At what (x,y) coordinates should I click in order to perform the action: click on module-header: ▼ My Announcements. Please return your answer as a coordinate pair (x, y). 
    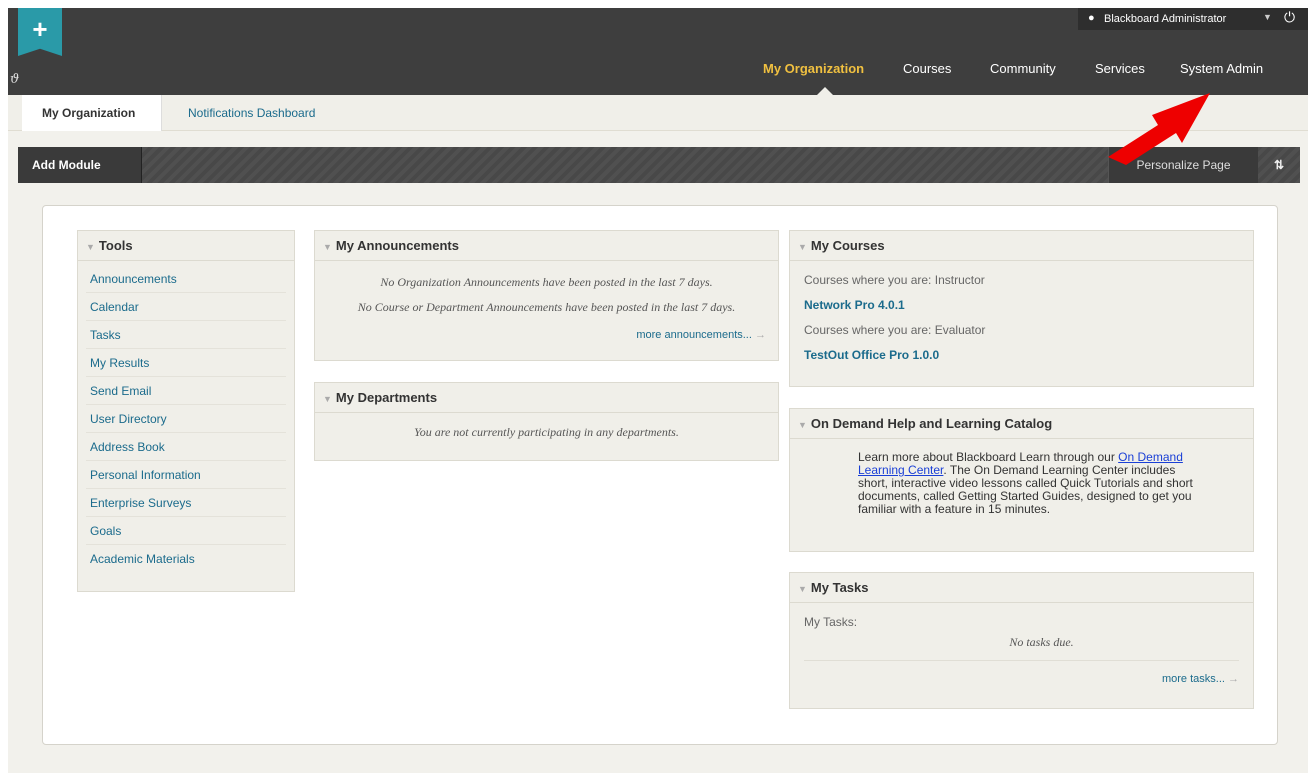
    Looking at the image, I should click on (546, 246).